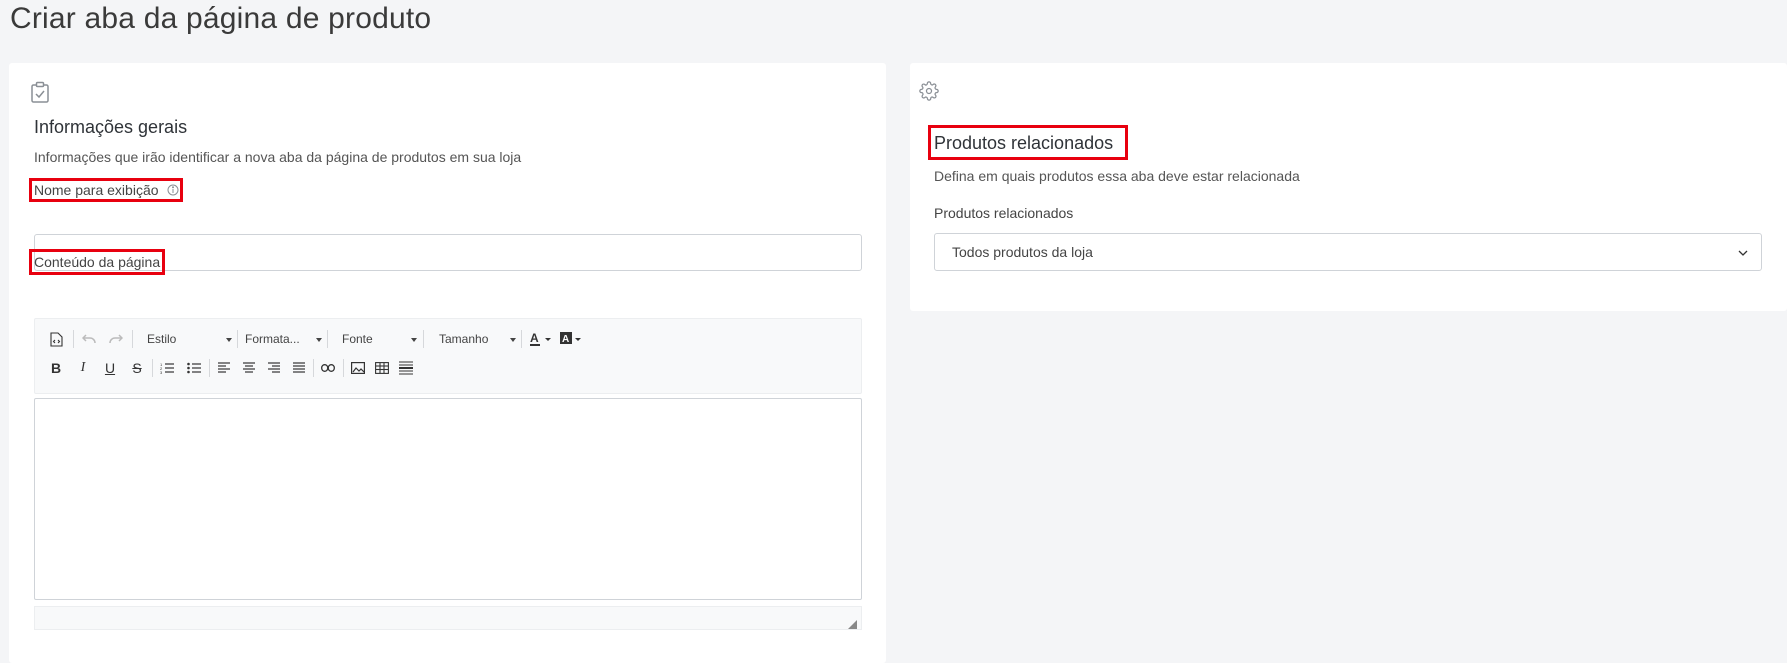 The height and width of the screenshot is (663, 1787). What do you see at coordinates (274, 368) in the screenshot?
I see `align-right-icon` at bounding box center [274, 368].